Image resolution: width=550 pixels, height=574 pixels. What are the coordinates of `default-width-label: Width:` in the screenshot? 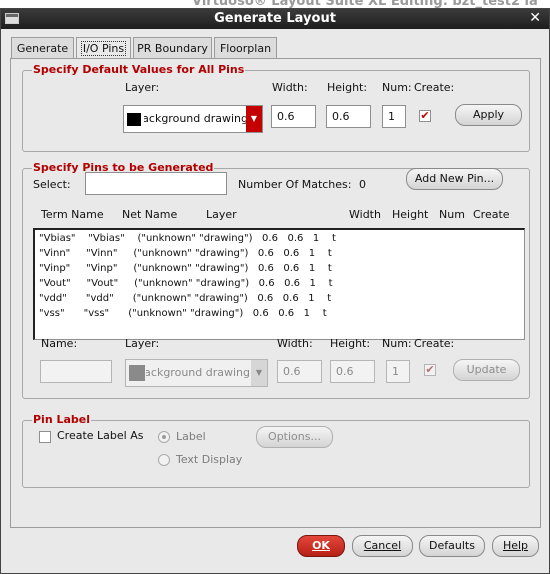 It's located at (290, 87).